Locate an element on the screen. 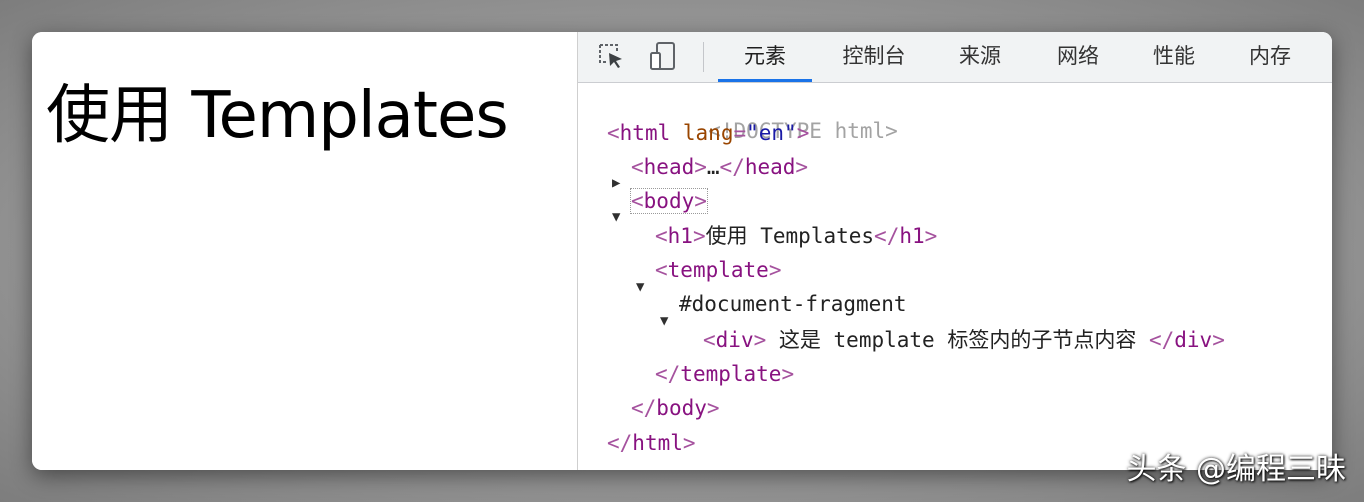  tree-node-head: <head>…</head> is located at coordinates (719, 167).